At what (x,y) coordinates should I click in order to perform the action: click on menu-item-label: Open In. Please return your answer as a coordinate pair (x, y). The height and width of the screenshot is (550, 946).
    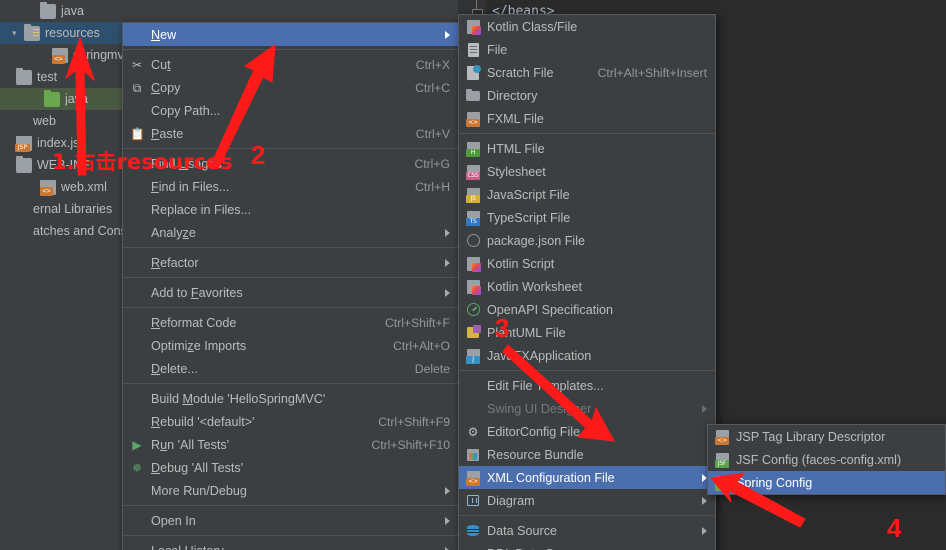
    Looking at the image, I should click on (173, 520).